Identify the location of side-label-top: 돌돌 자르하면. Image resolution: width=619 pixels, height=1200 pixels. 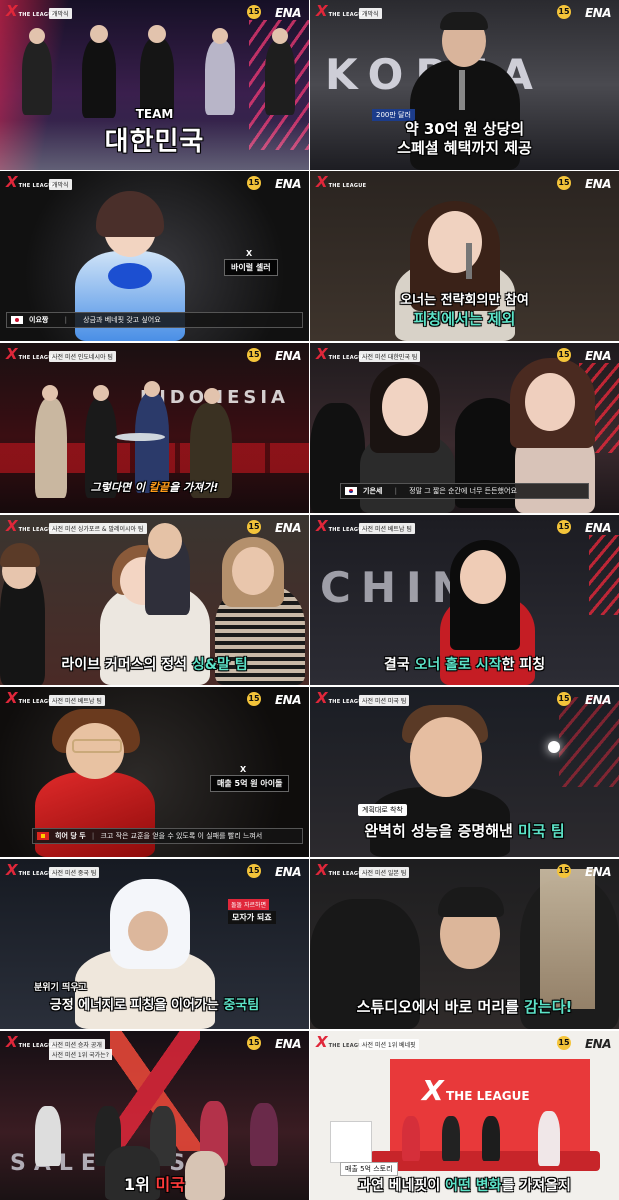
(249, 904).